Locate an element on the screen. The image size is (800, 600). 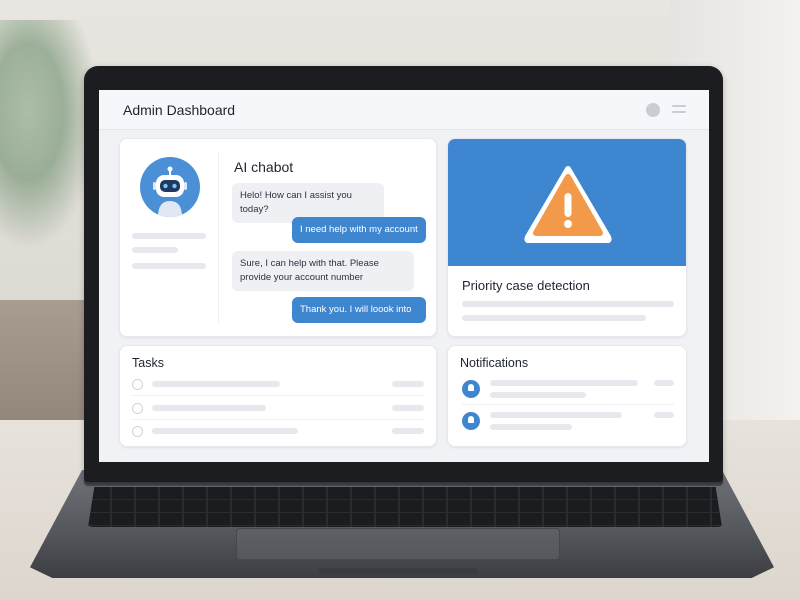
chat-title: AI chabot is located at coordinates (264, 167).